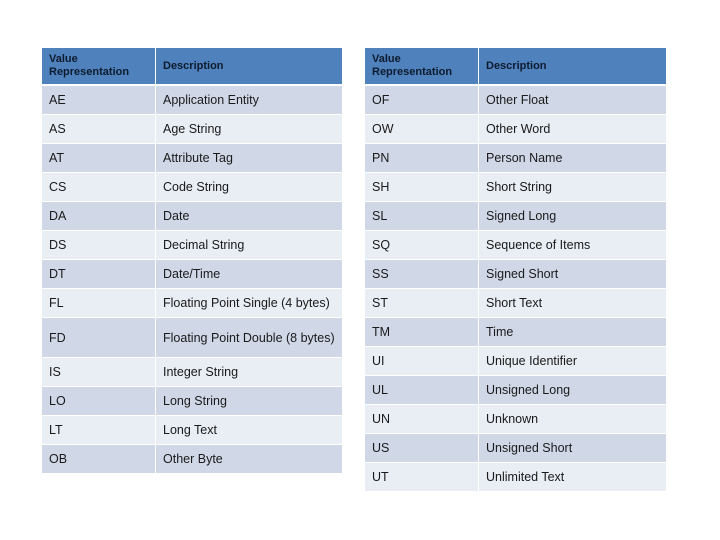  I want to click on vr-code: OF, so click(421, 100).